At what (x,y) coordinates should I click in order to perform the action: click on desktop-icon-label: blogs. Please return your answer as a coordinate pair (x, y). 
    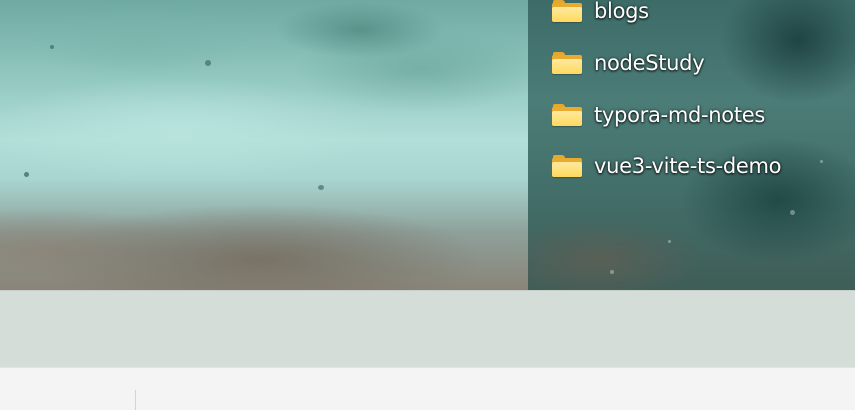
    Looking at the image, I should click on (621, 11).